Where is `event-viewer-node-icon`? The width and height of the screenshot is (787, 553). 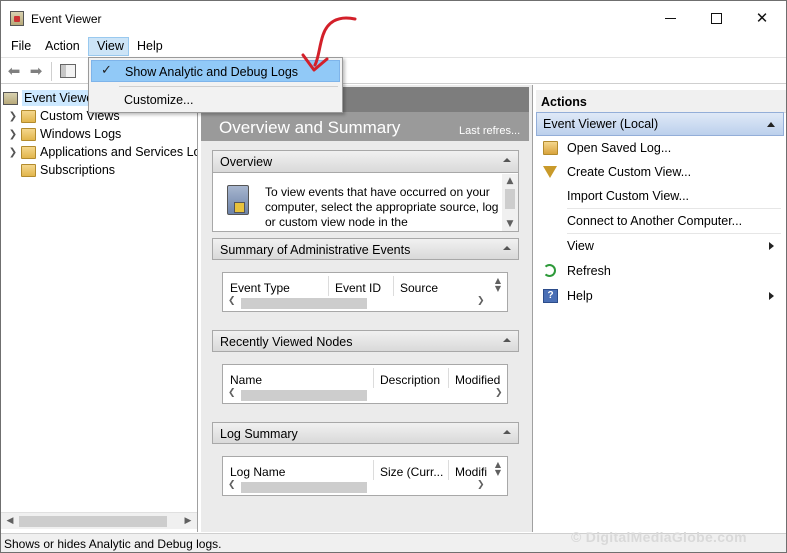
event-viewer-node-icon is located at coordinates (10, 98).